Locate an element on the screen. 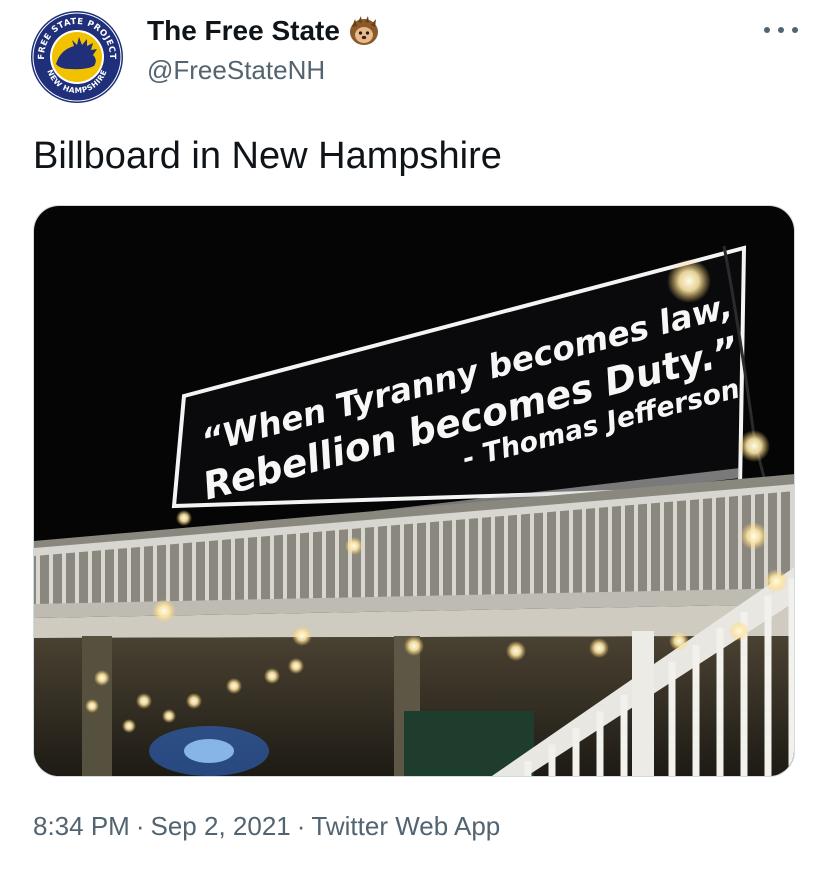  more-options-button is located at coordinates (781, 30).